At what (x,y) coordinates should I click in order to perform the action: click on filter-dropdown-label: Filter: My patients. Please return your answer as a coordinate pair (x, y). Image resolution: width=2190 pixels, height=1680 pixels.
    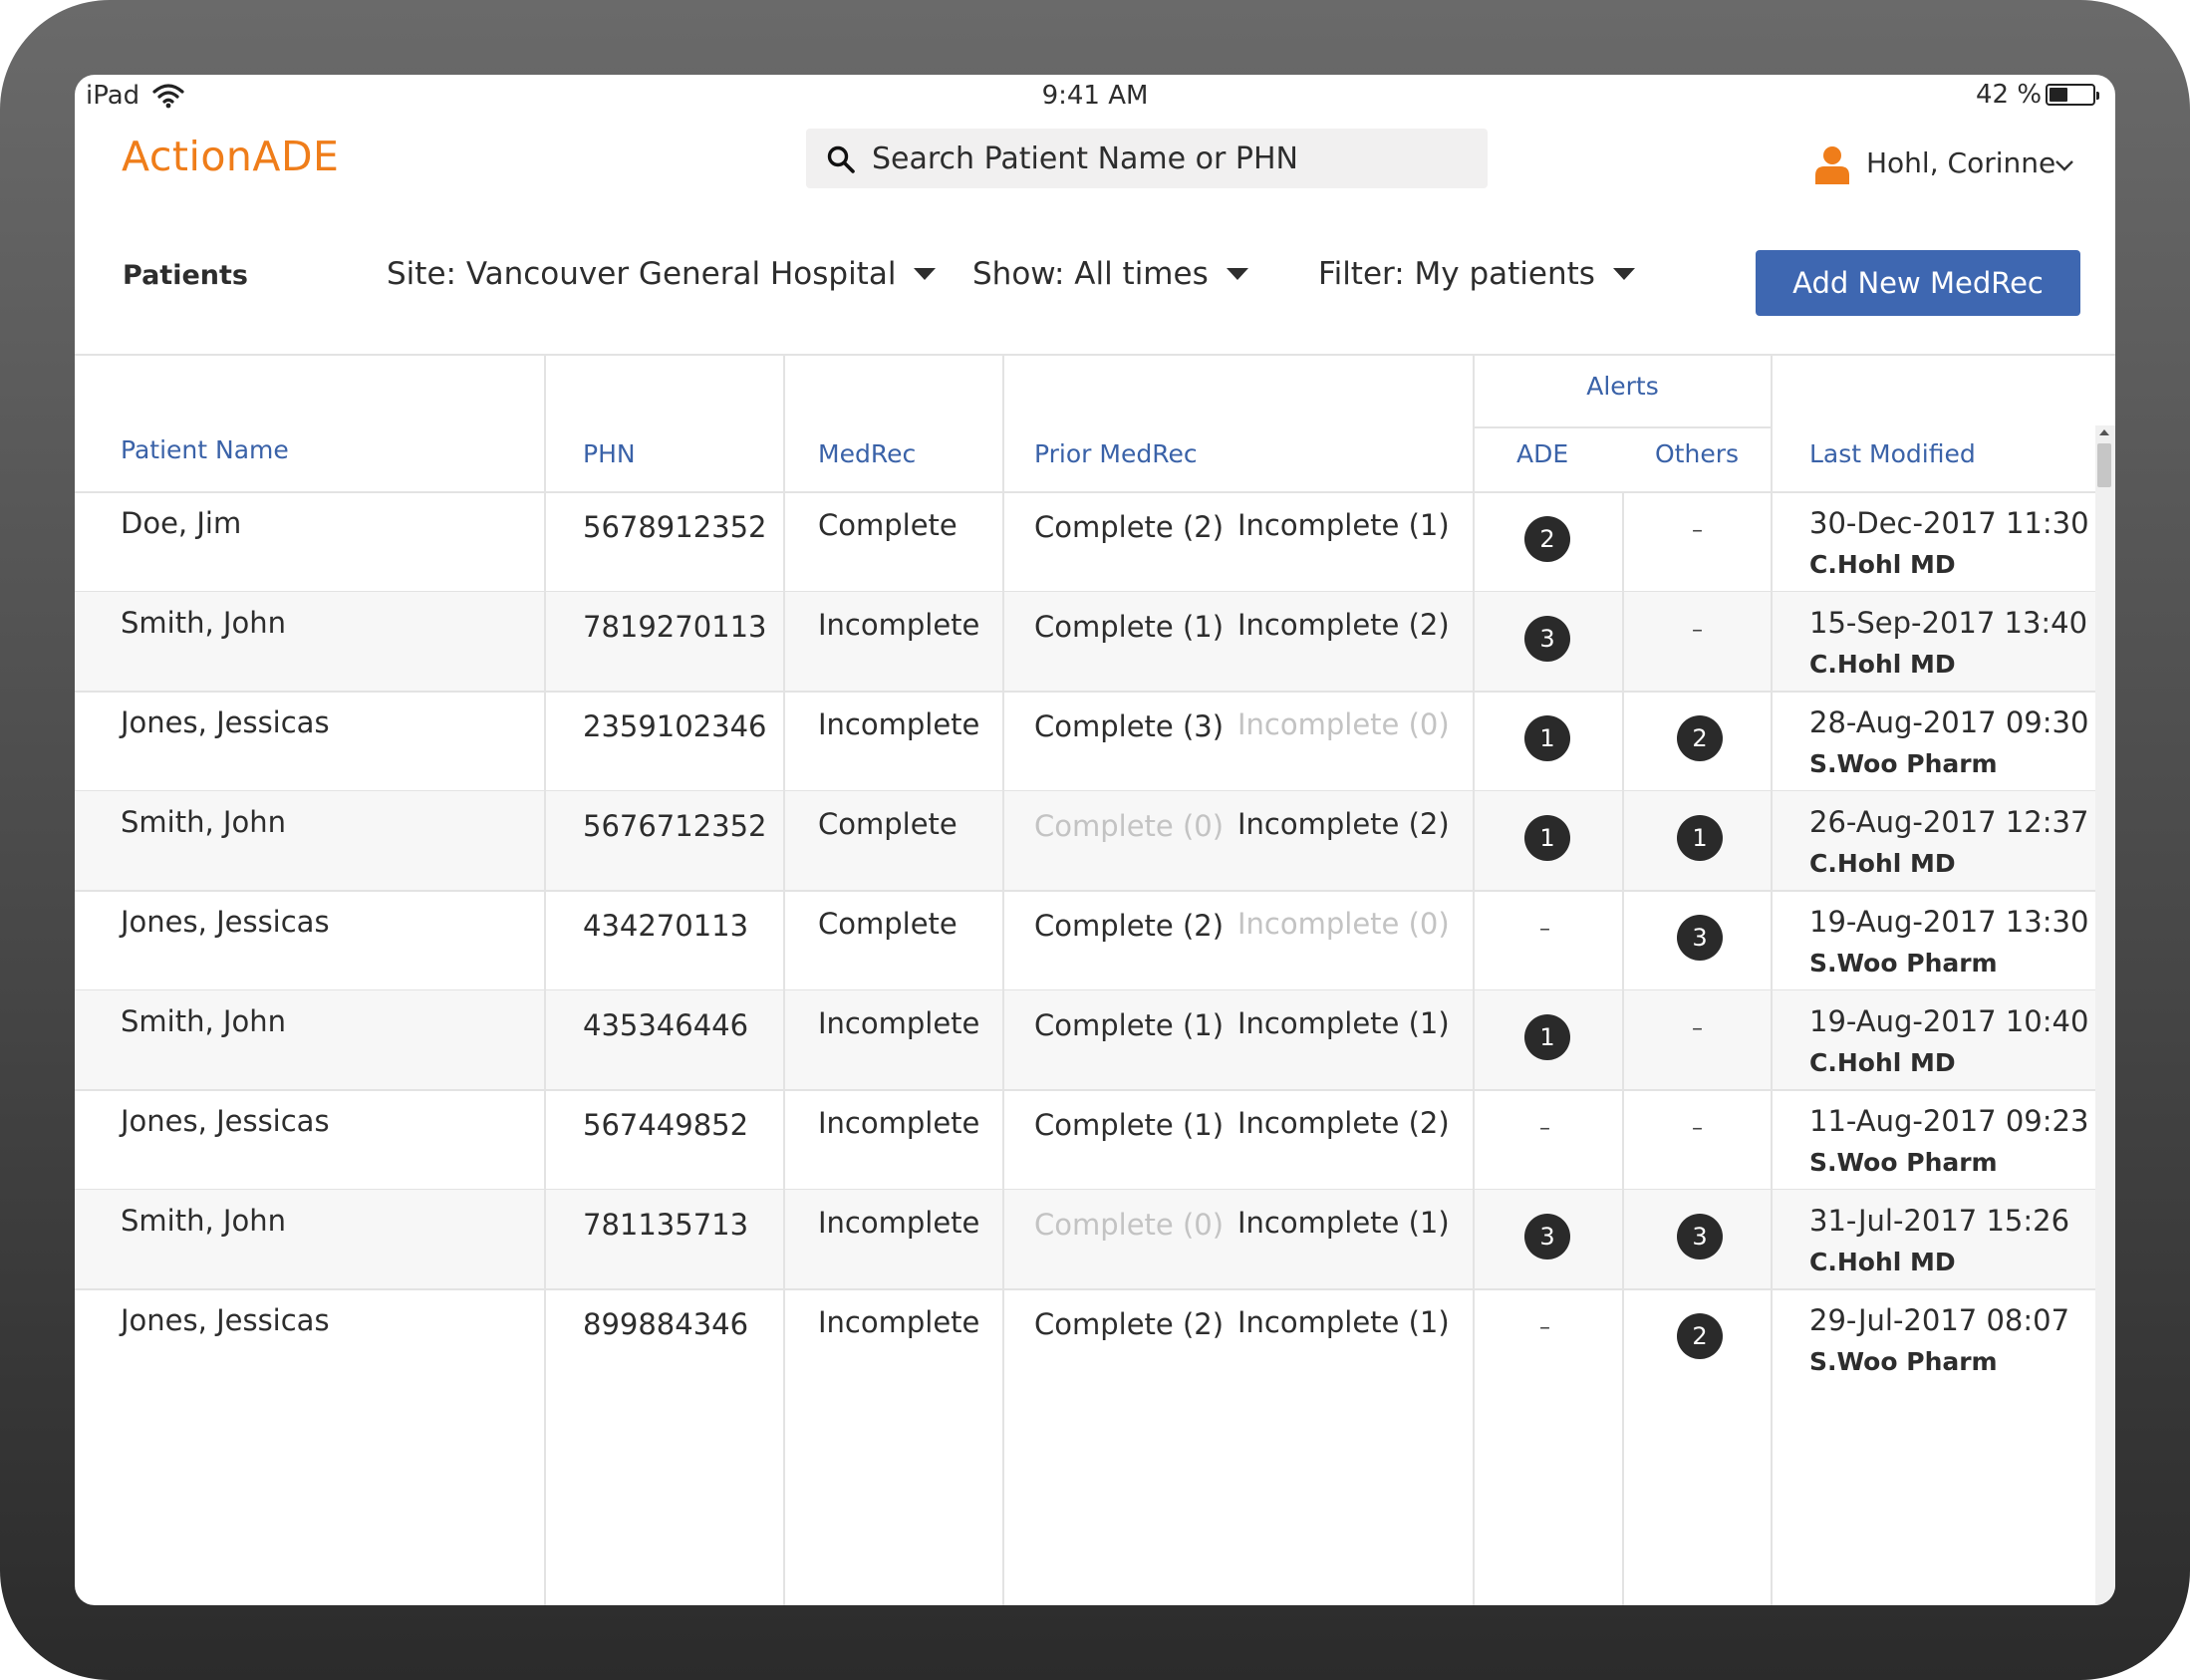
    Looking at the image, I should click on (1456, 274).